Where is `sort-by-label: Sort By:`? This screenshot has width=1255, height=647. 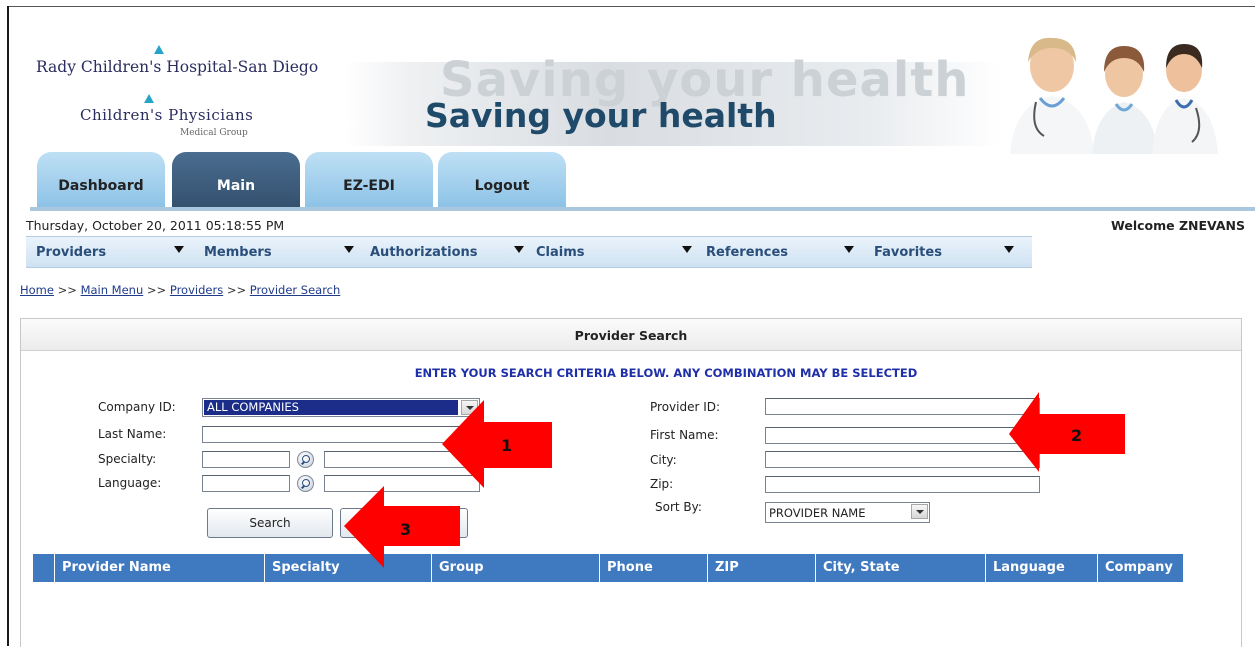
sort-by-label: Sort By: is located at coordinates (678, 507).